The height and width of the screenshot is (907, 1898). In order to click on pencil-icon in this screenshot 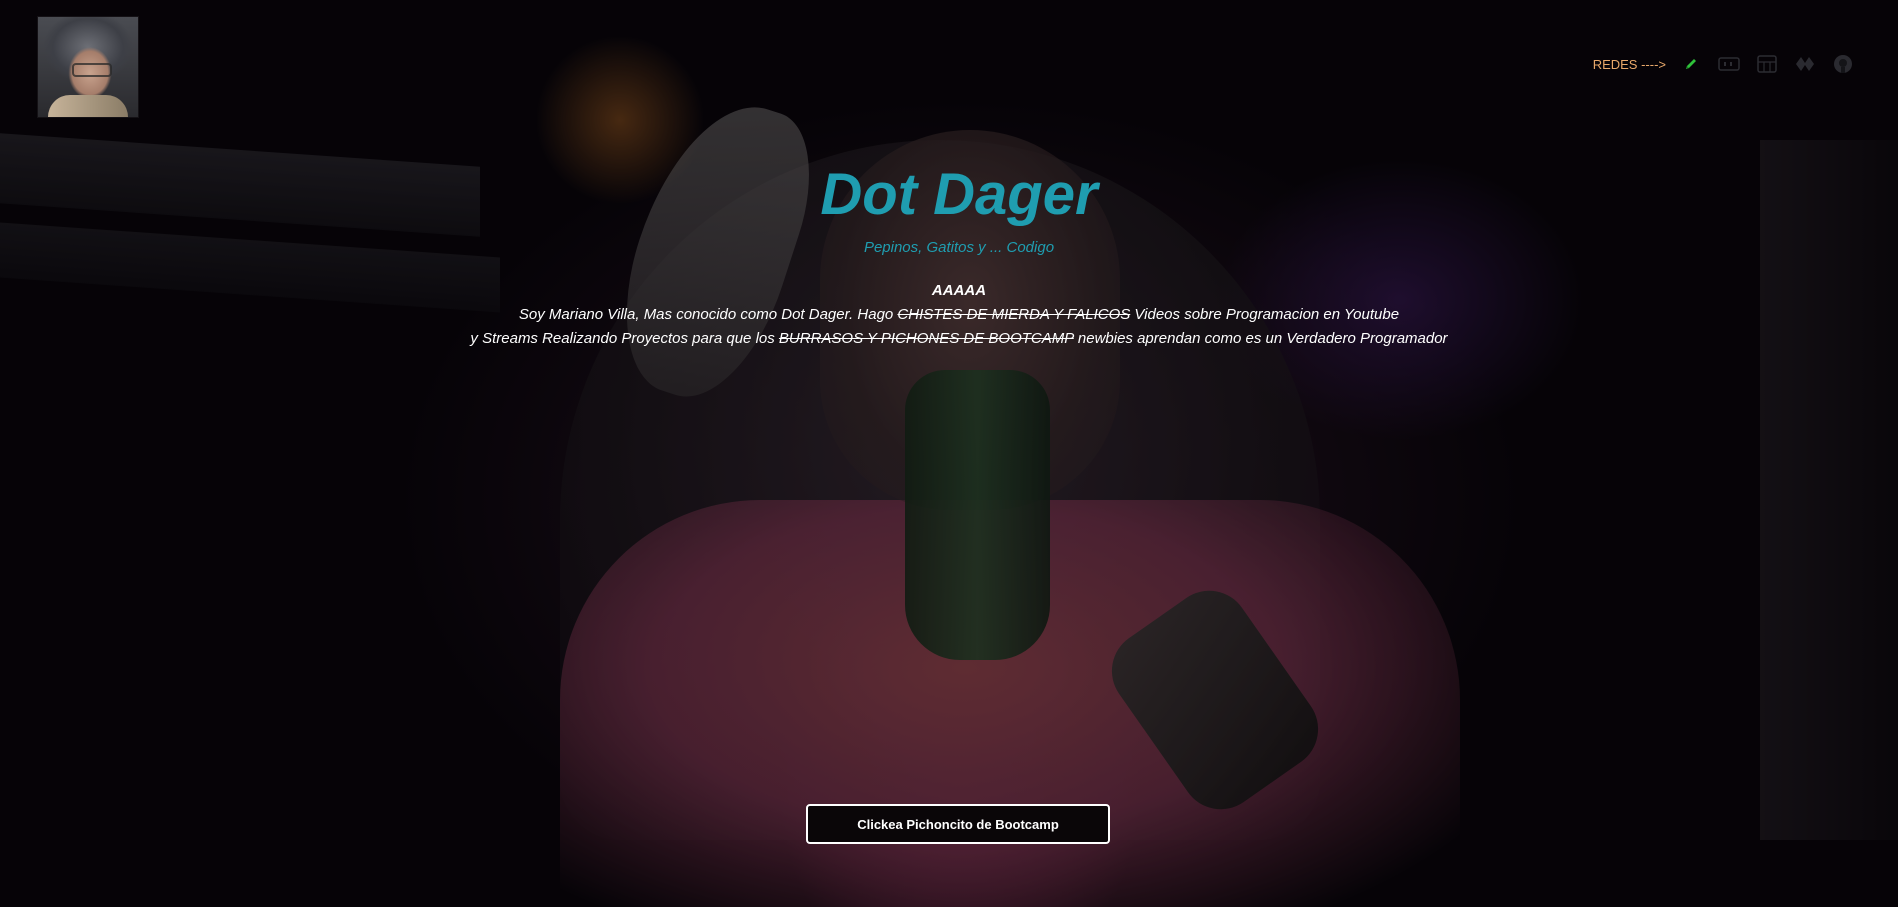, I will do `click(1691, 64)`.